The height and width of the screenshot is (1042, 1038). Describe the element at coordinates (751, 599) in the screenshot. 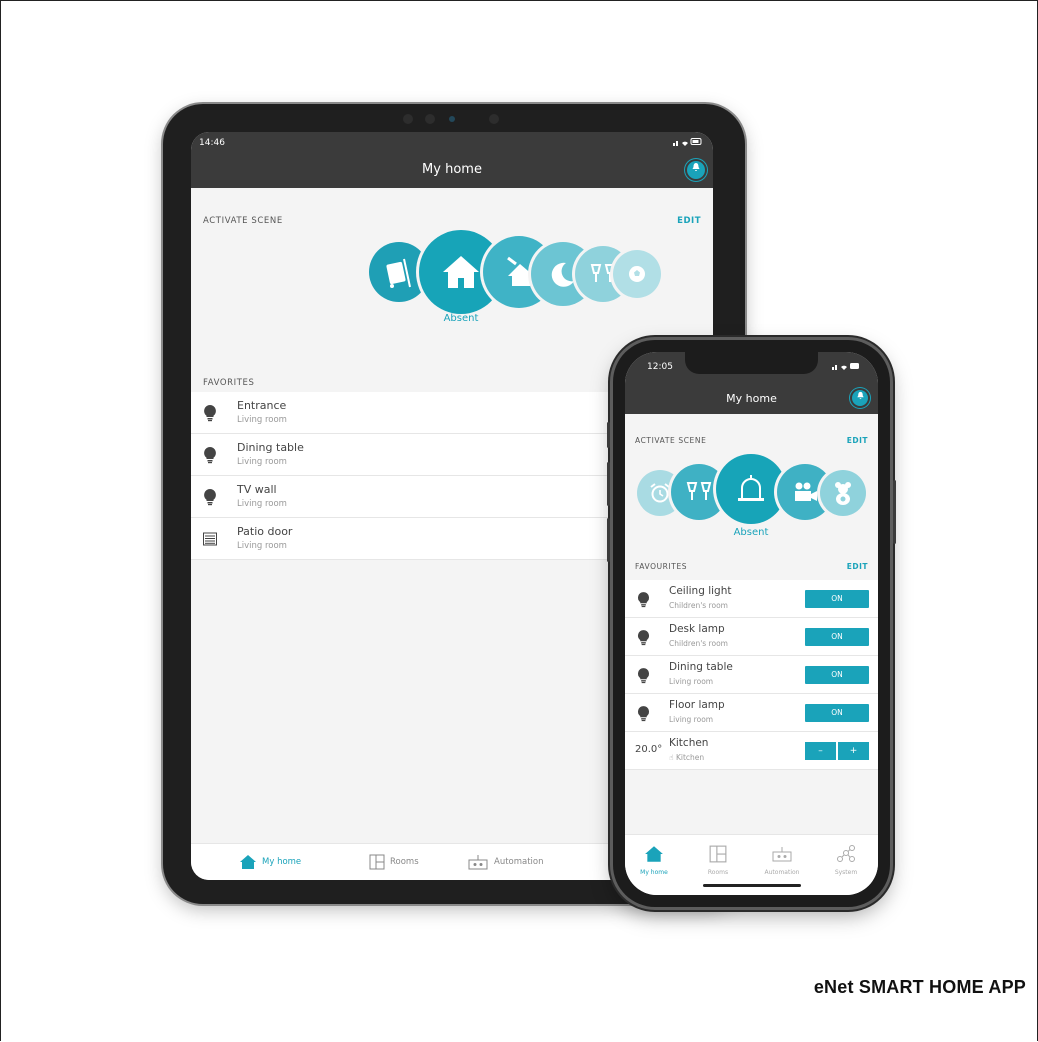

I see `favourite-ceiling-light: Ceiling light Children's room ON` at that location.